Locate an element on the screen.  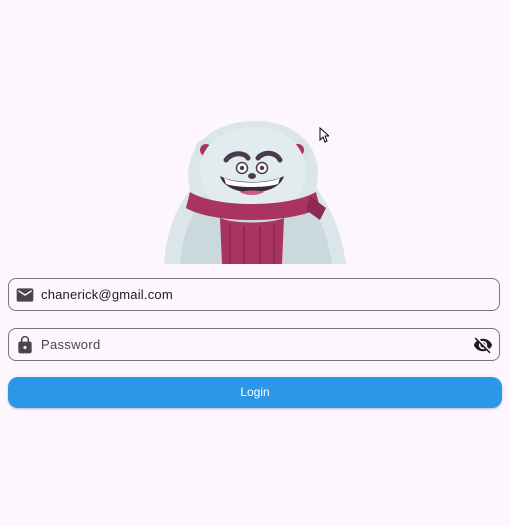
eye-off-icon is located at coordinates (483, 345).